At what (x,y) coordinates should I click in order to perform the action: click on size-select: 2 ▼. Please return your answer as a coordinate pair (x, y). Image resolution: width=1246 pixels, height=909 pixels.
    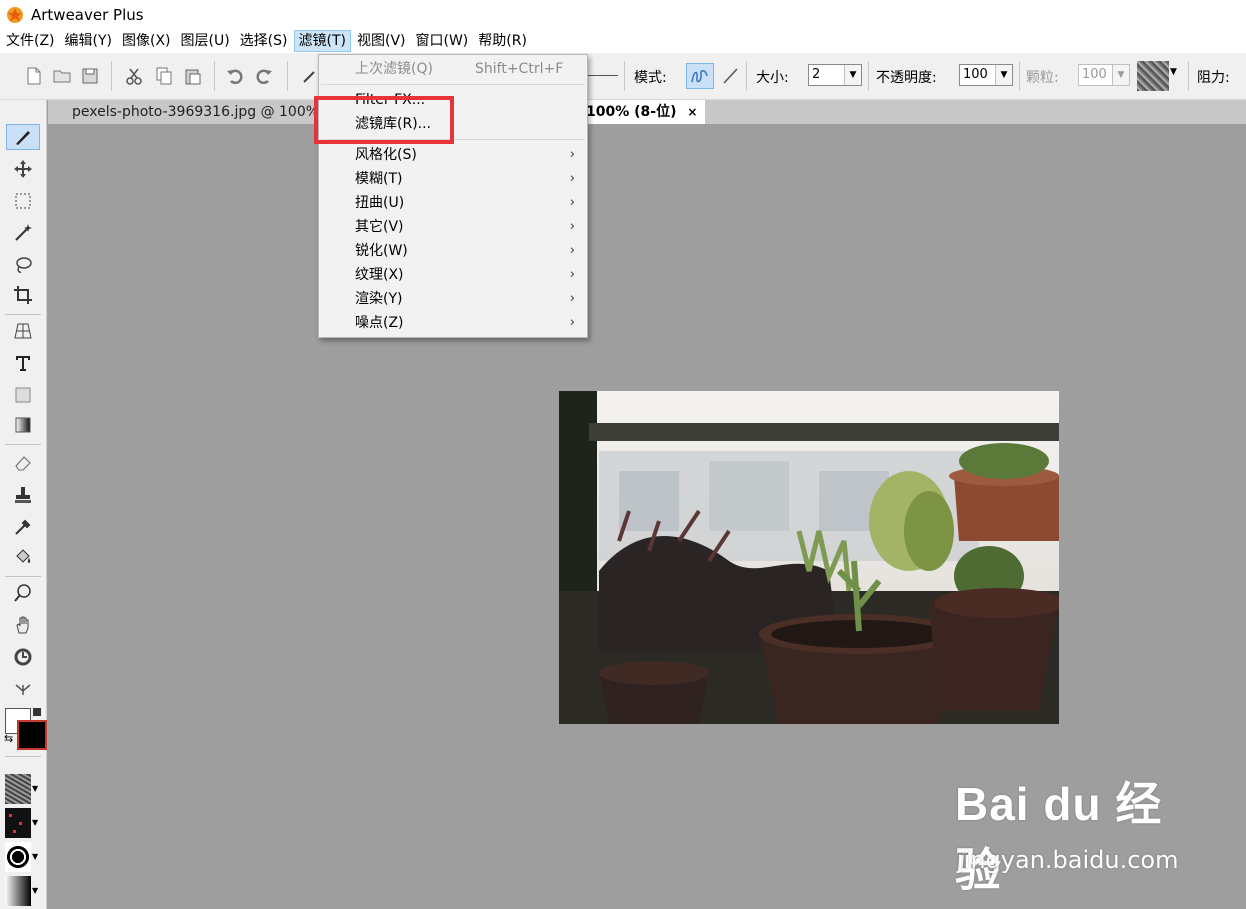
    Looking at the image, I should click on (835, 75).